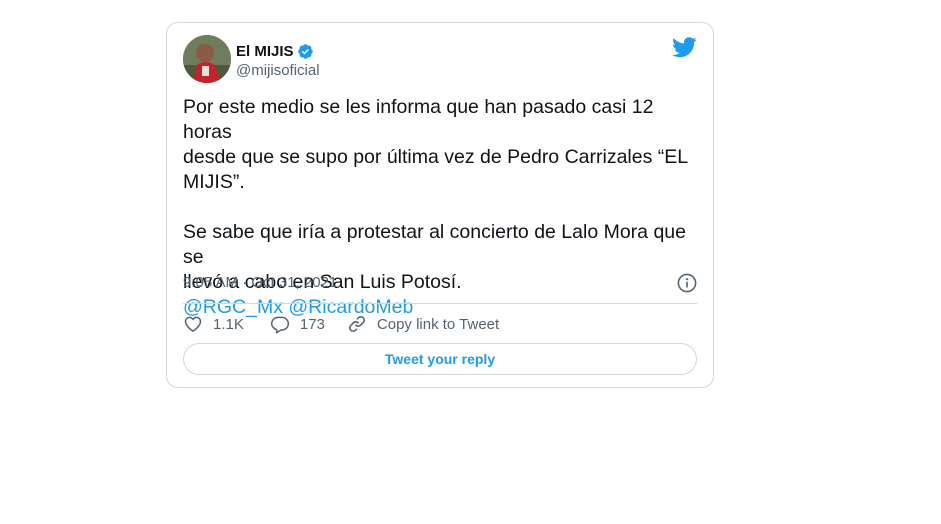 Image resolution: width=941 pixels, height=524 pixels. What do you see at coordinates (438, 324) in the screenshot?
I see `copy-link-label: Copy link to Tweet` at bounding box center [438, 324].